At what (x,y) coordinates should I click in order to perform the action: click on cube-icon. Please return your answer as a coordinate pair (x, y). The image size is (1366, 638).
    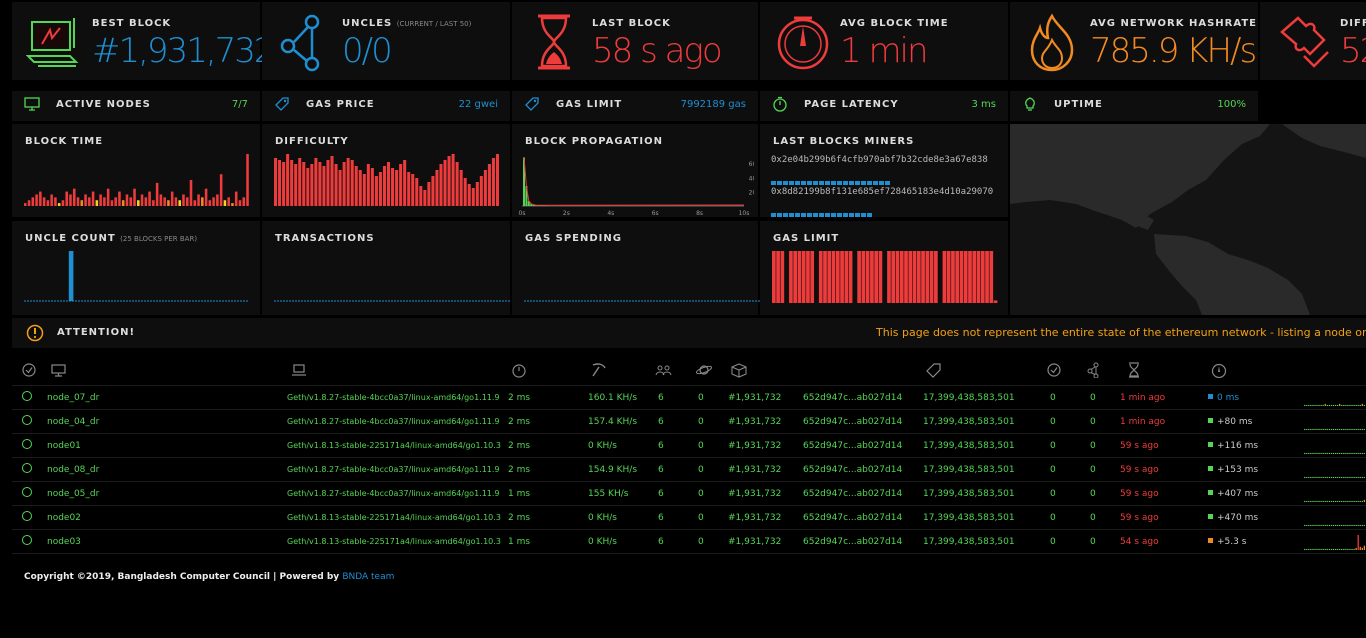
    Looking at the image, I should click on (739, 370).